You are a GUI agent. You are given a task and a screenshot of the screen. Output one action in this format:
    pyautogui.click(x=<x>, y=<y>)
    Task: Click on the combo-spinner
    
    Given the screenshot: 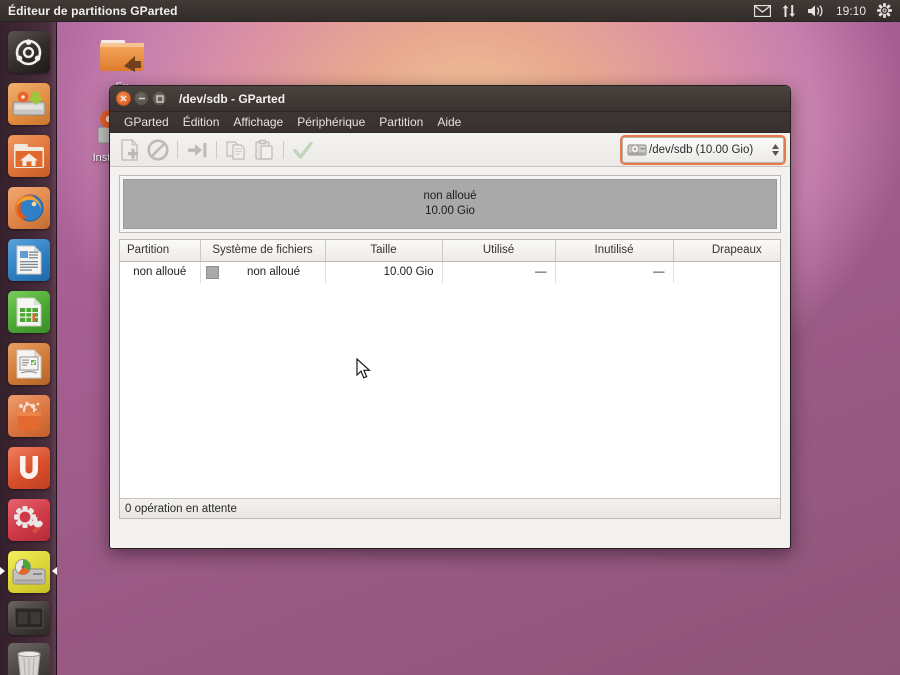 What is the action you would take?
    pyautogui.click(x=773, y=149)
    